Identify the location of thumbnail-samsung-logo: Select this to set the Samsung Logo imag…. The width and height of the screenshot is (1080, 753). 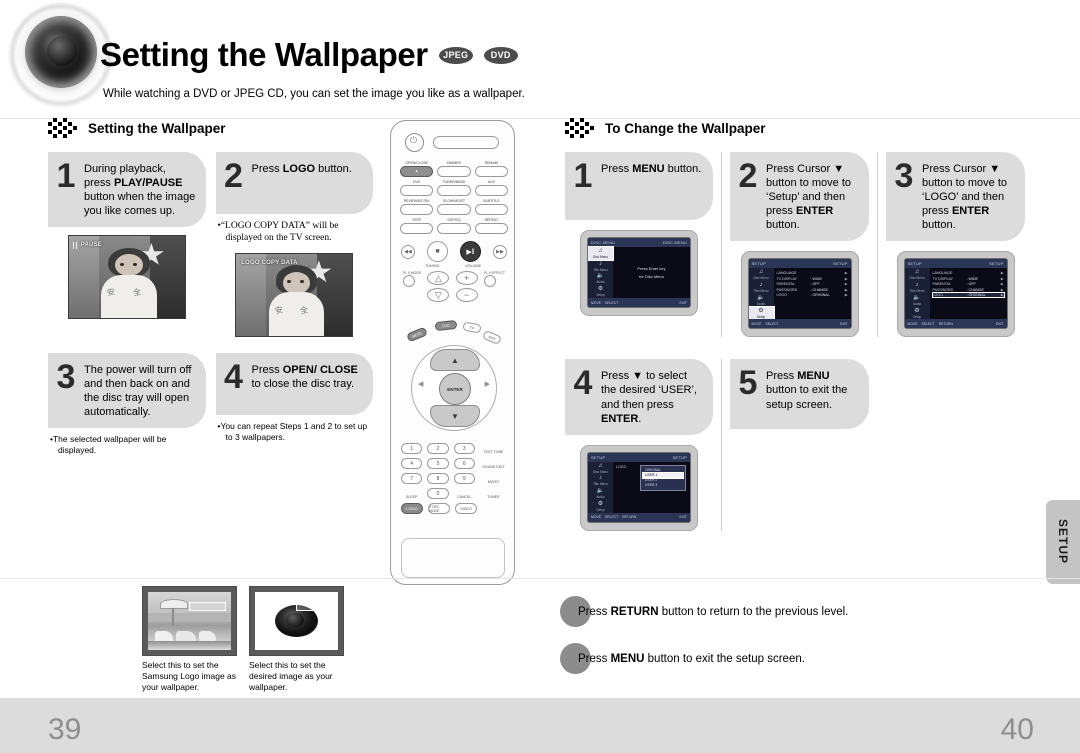
(189, 639).